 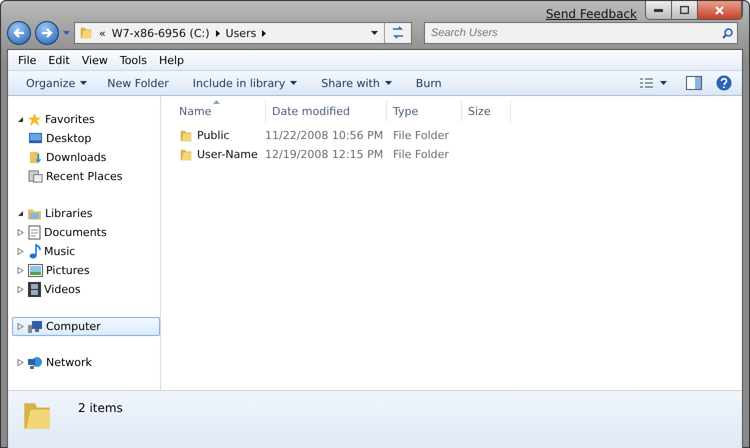 What do you see at coordinates (86, 326) in the screenshot?
I see `nav-item: Computer` at bounding box center [86, 326].